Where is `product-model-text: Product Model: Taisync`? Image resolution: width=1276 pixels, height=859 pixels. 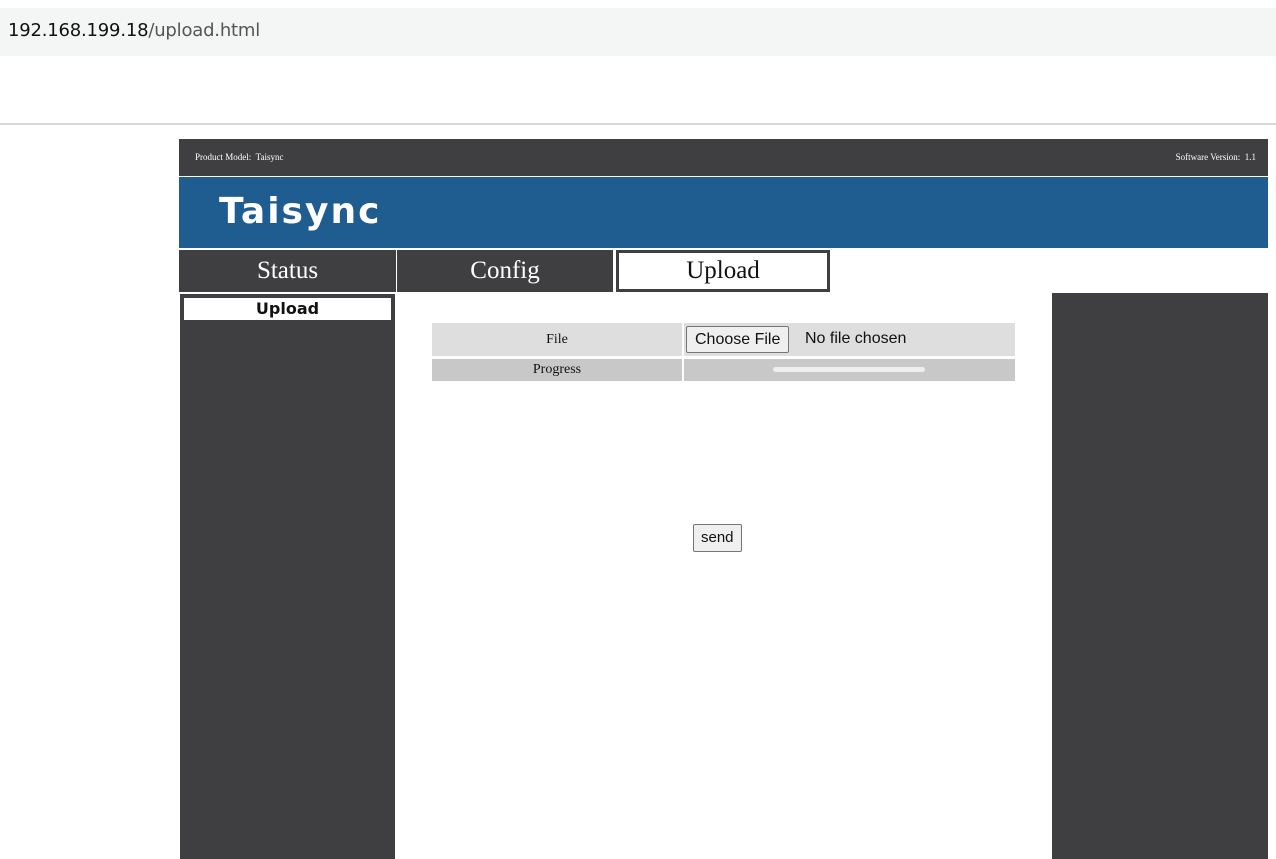
product-model-text: Product Model: Taisync is located at coordinates (239, 157).